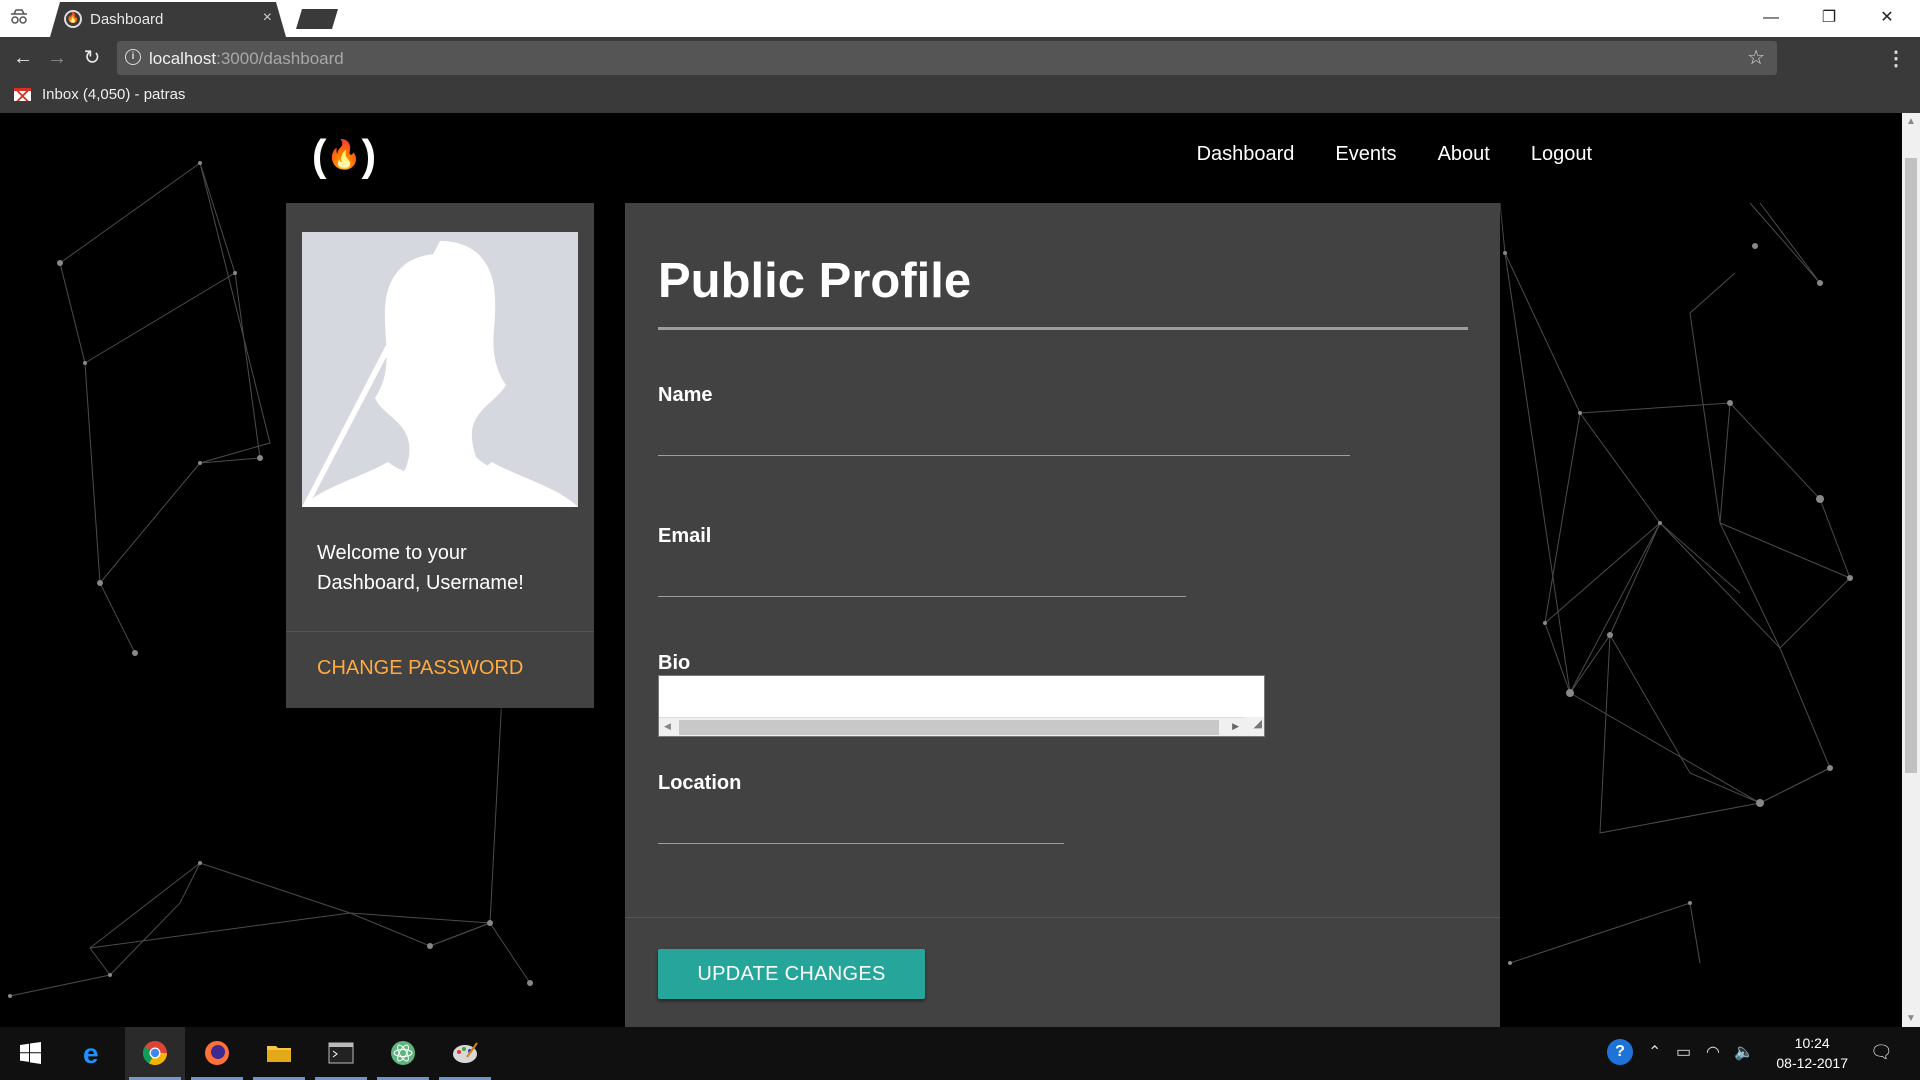 This screenshot has height=1080, width=1920. What do you see at coordinates (20, 18) in the screenshot?
I see `profile-icon` at bounding box center [20, 18].